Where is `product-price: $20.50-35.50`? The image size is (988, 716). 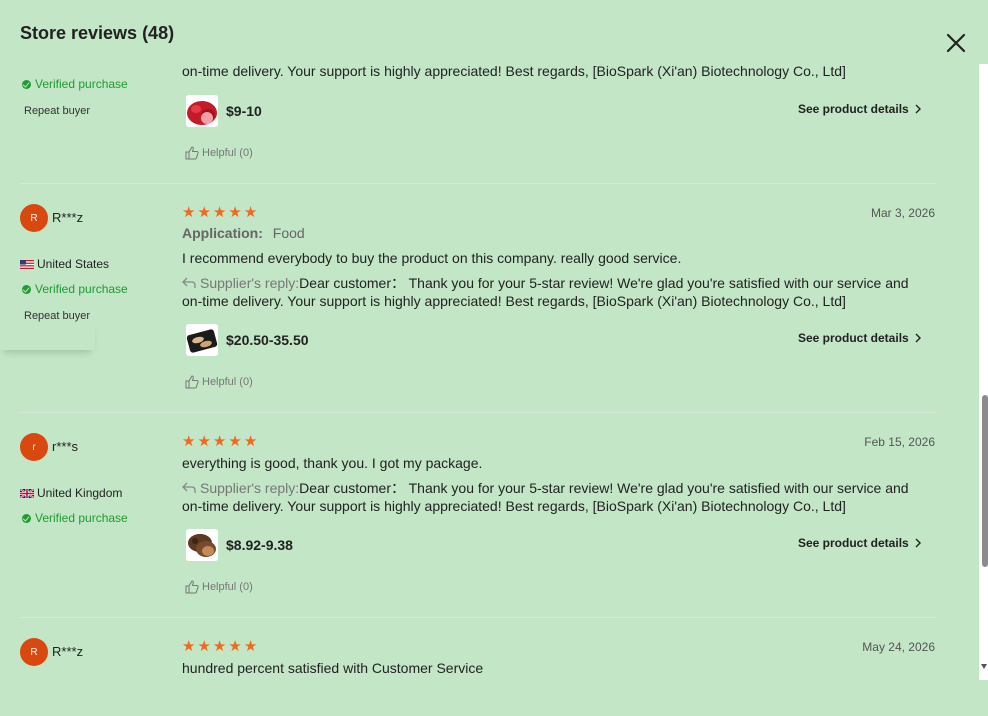
product-price: $20.50-35.50 is located at coordinates (267, 340).